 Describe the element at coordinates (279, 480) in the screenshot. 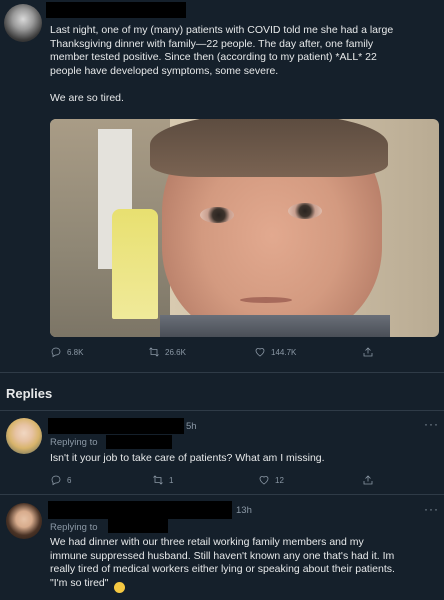

I see `reply1-like-count: 12` at that location.